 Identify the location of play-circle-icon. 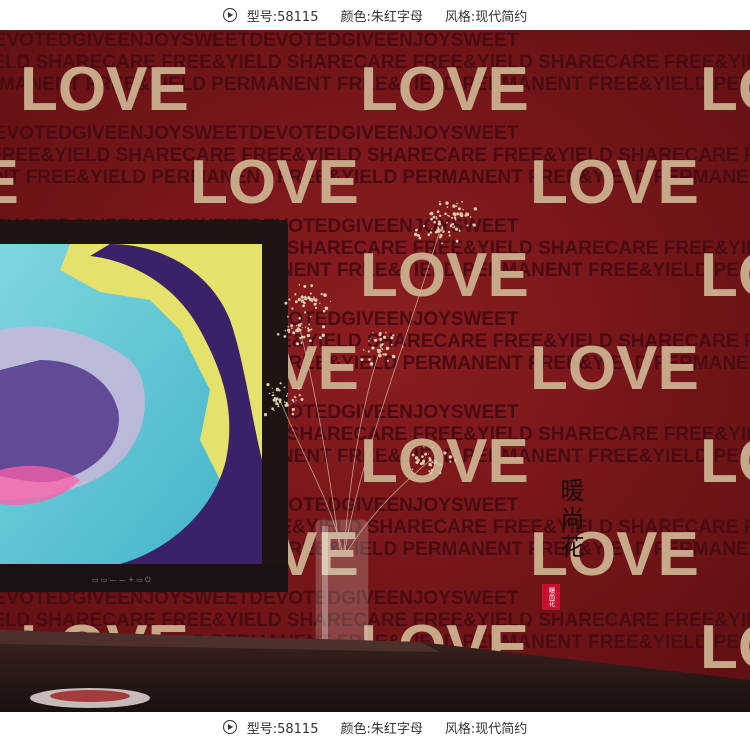
(229, 727).